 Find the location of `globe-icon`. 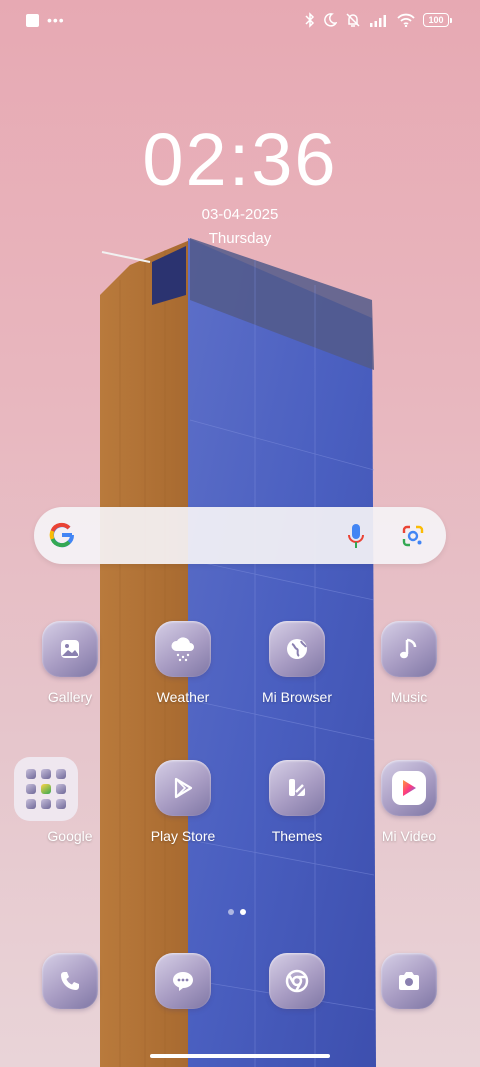

globe-icon is located at coordinates (297, 649).